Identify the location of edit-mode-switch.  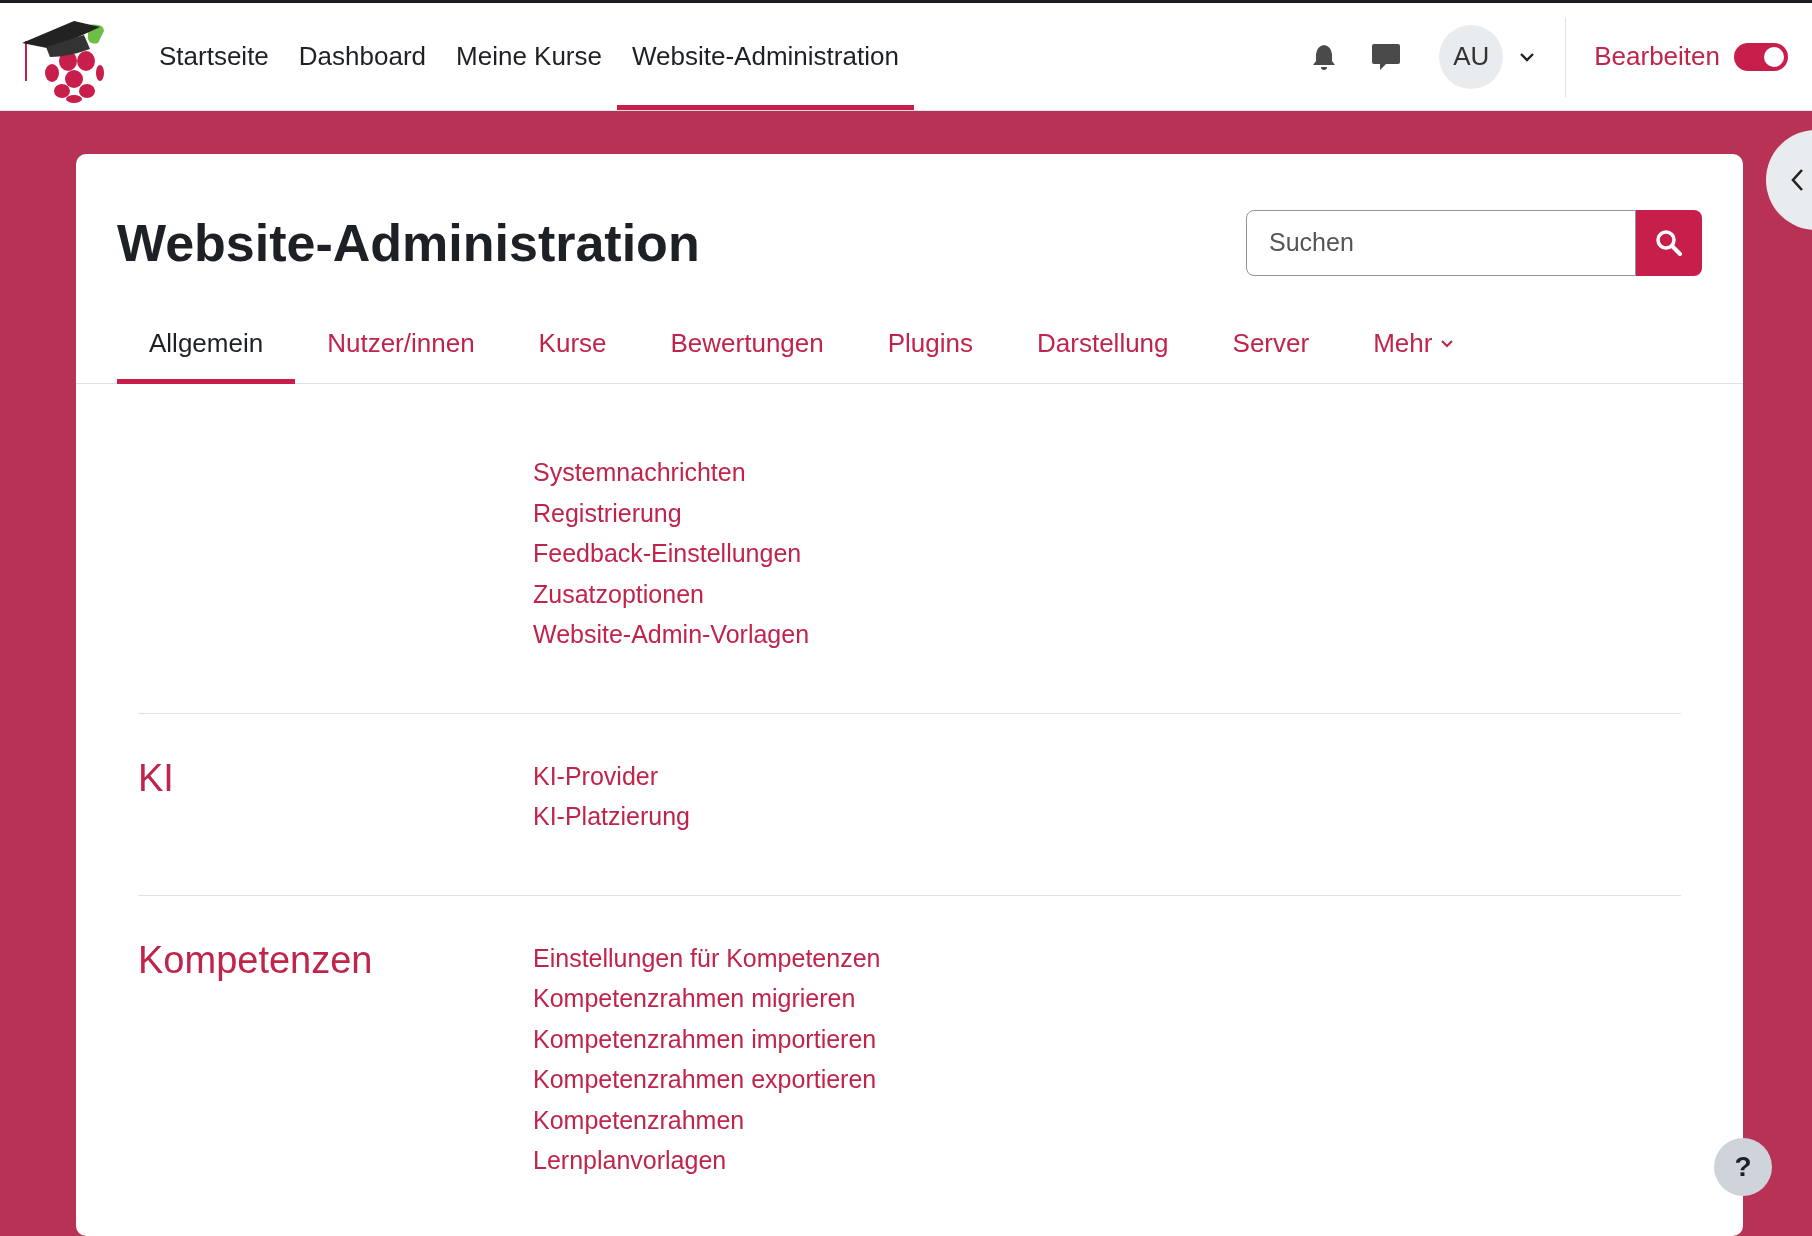
(1761, 56).